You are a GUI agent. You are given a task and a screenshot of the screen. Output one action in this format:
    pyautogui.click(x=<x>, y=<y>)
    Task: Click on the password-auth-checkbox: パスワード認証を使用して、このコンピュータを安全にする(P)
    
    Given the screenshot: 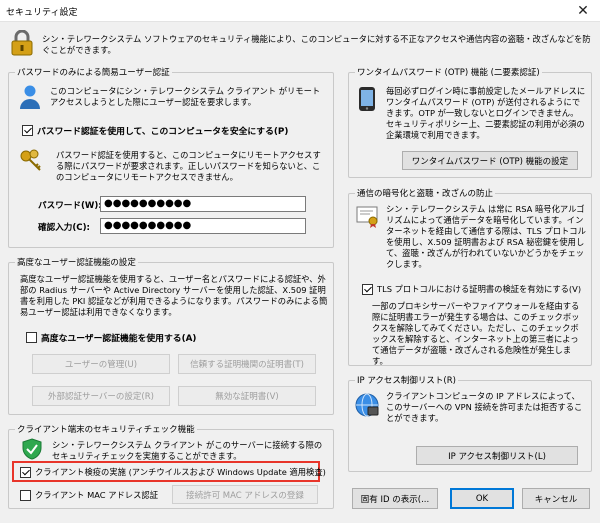 What is the action you would take?
    pyautogui.click(x=155, y=130)
    